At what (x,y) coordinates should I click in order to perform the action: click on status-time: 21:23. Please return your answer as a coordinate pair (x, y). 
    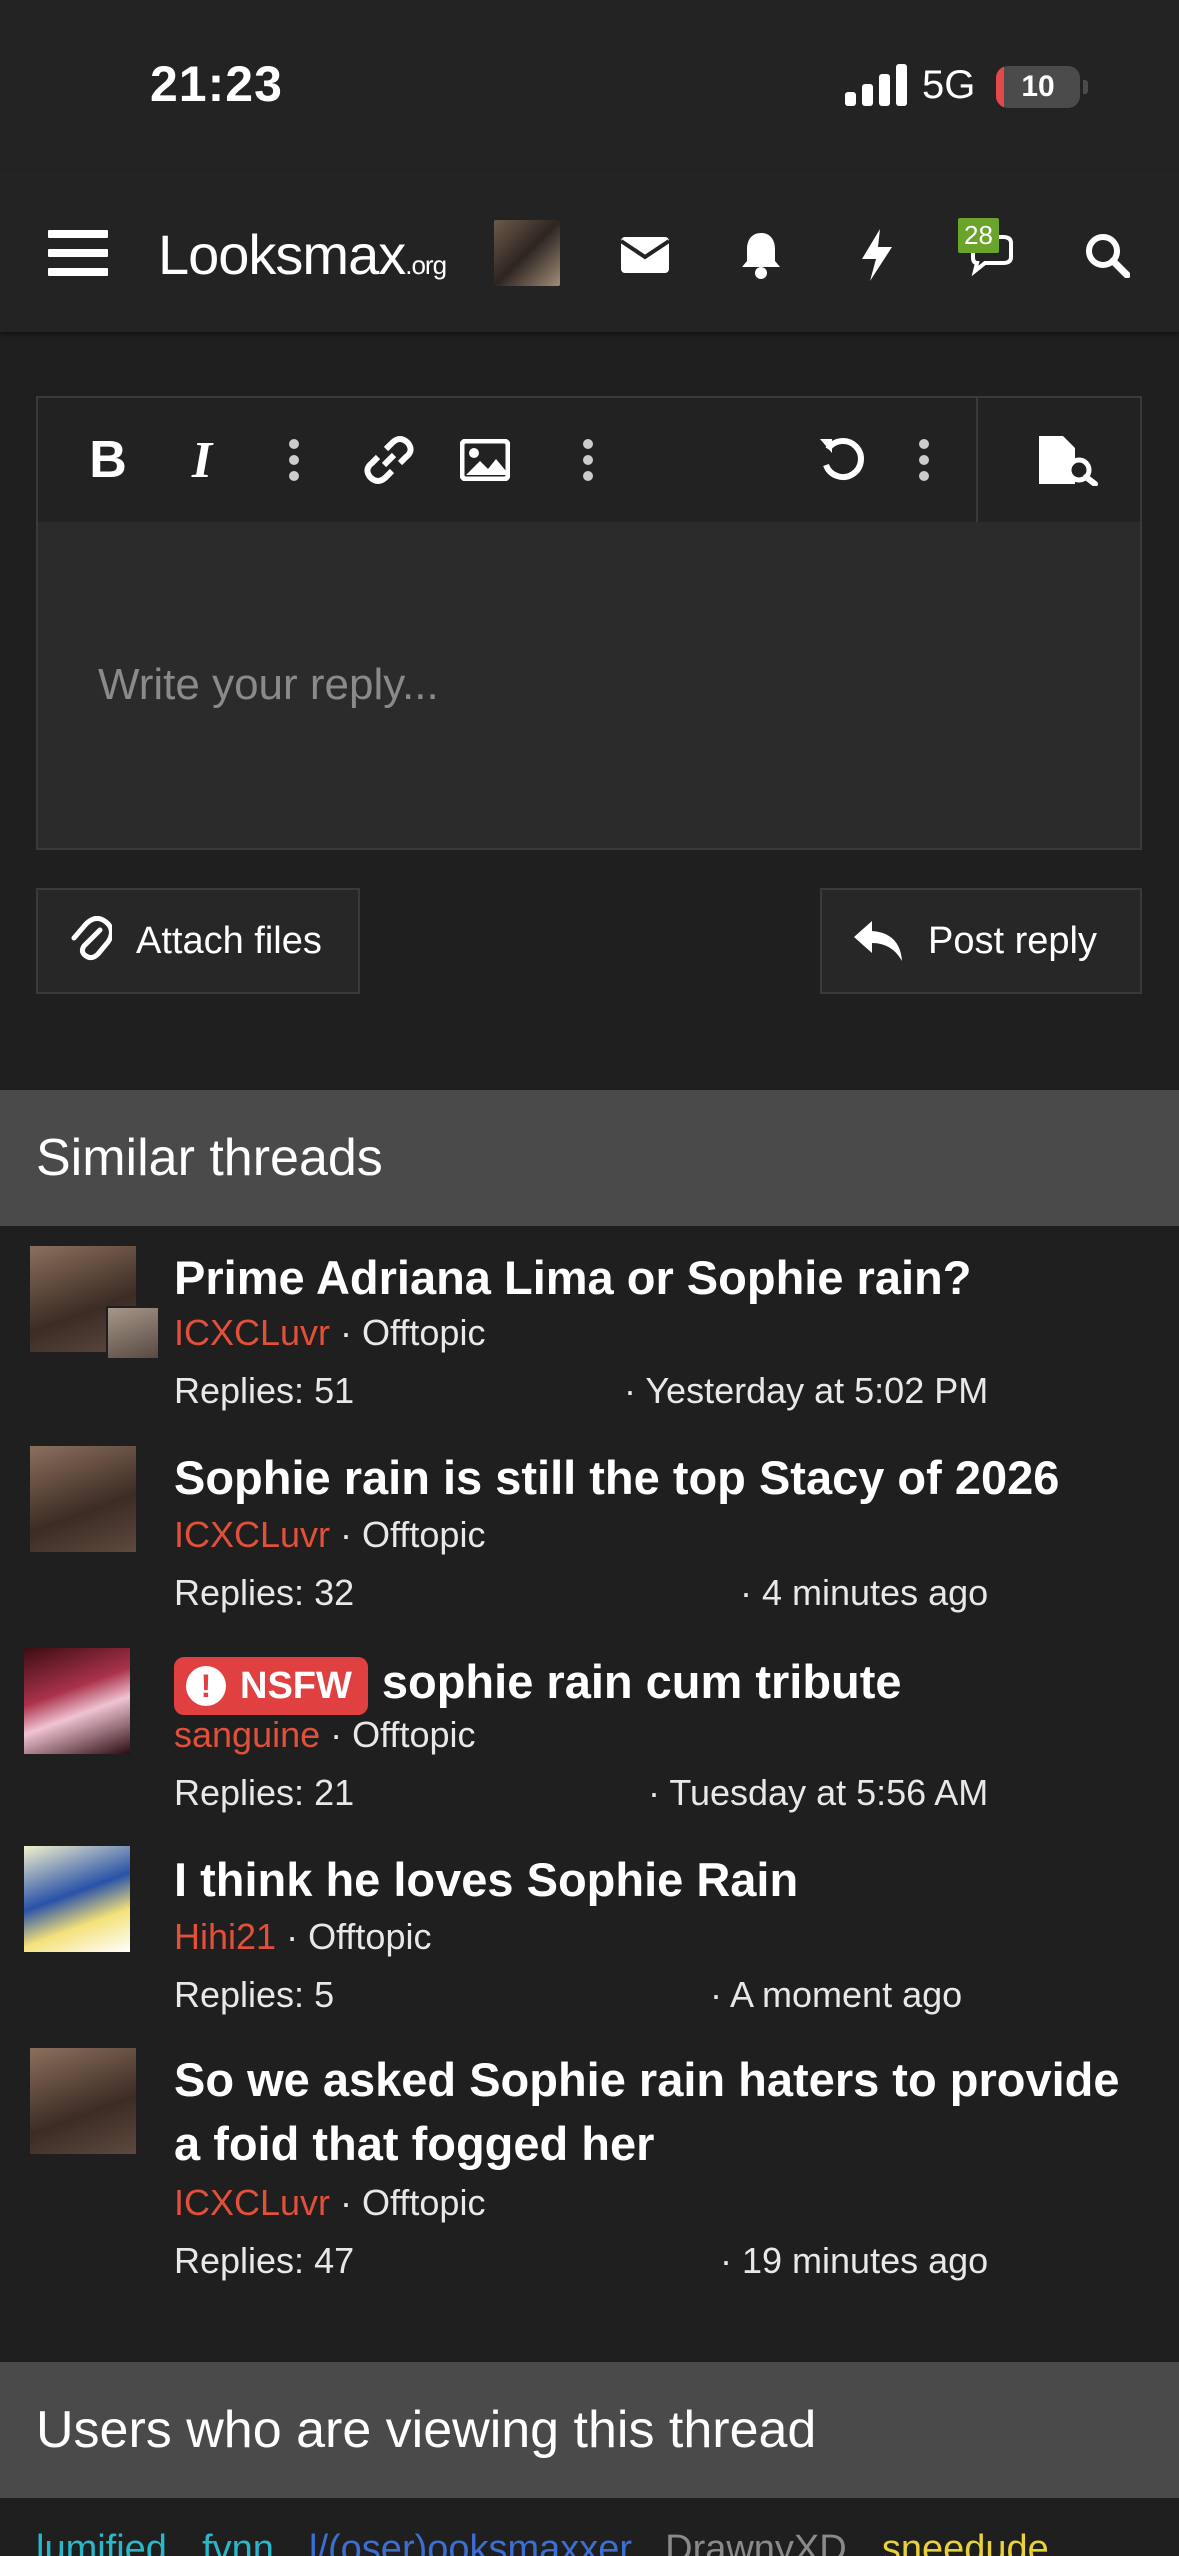
    Looking at the image, I should click on (216, 84).